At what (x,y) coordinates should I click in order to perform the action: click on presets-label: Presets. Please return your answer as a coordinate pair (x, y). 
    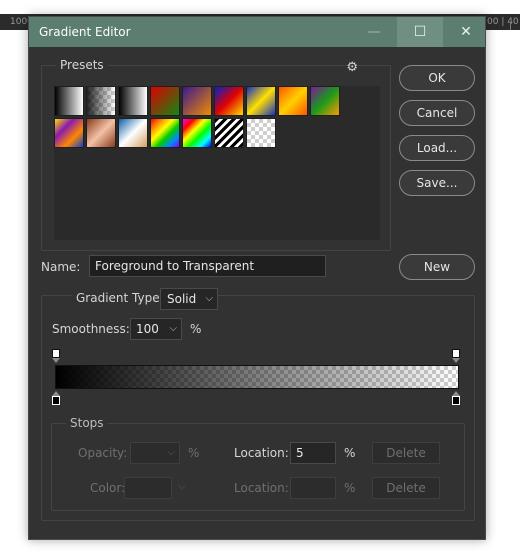
    Looking at the image, I should click on (82, 65).